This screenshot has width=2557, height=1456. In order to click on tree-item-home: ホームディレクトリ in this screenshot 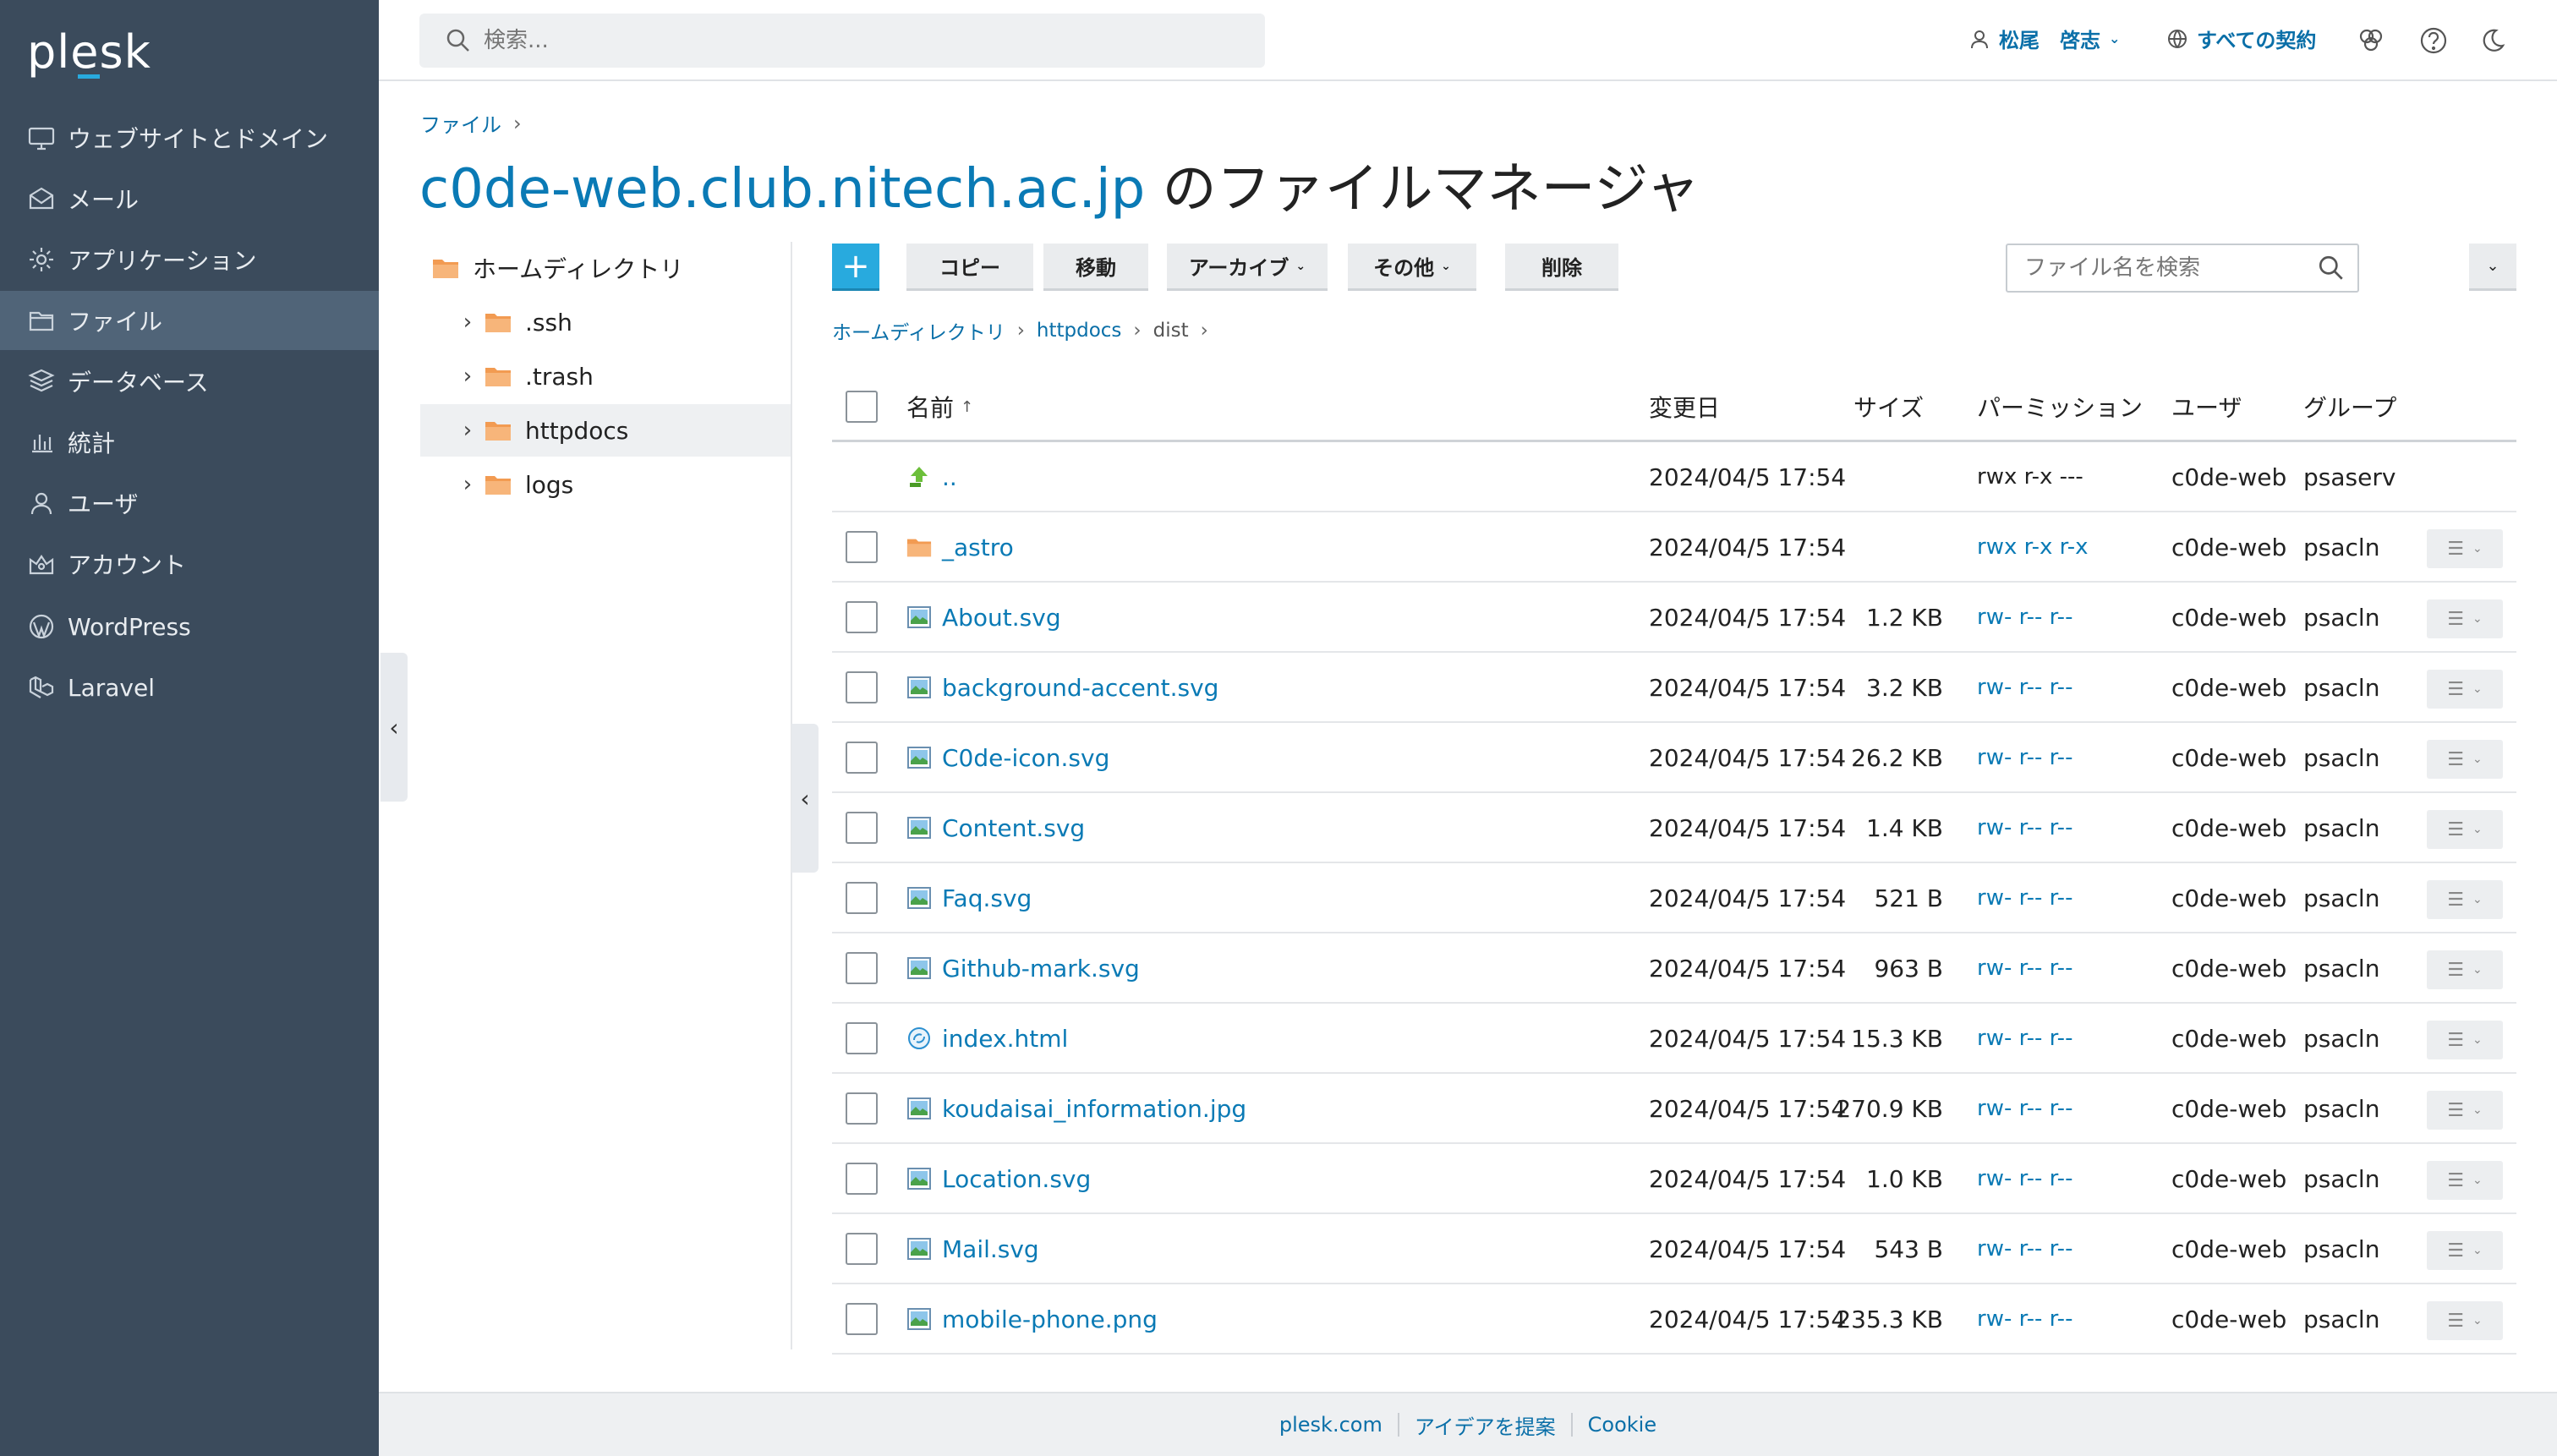, I will do `click(605, 268)`.